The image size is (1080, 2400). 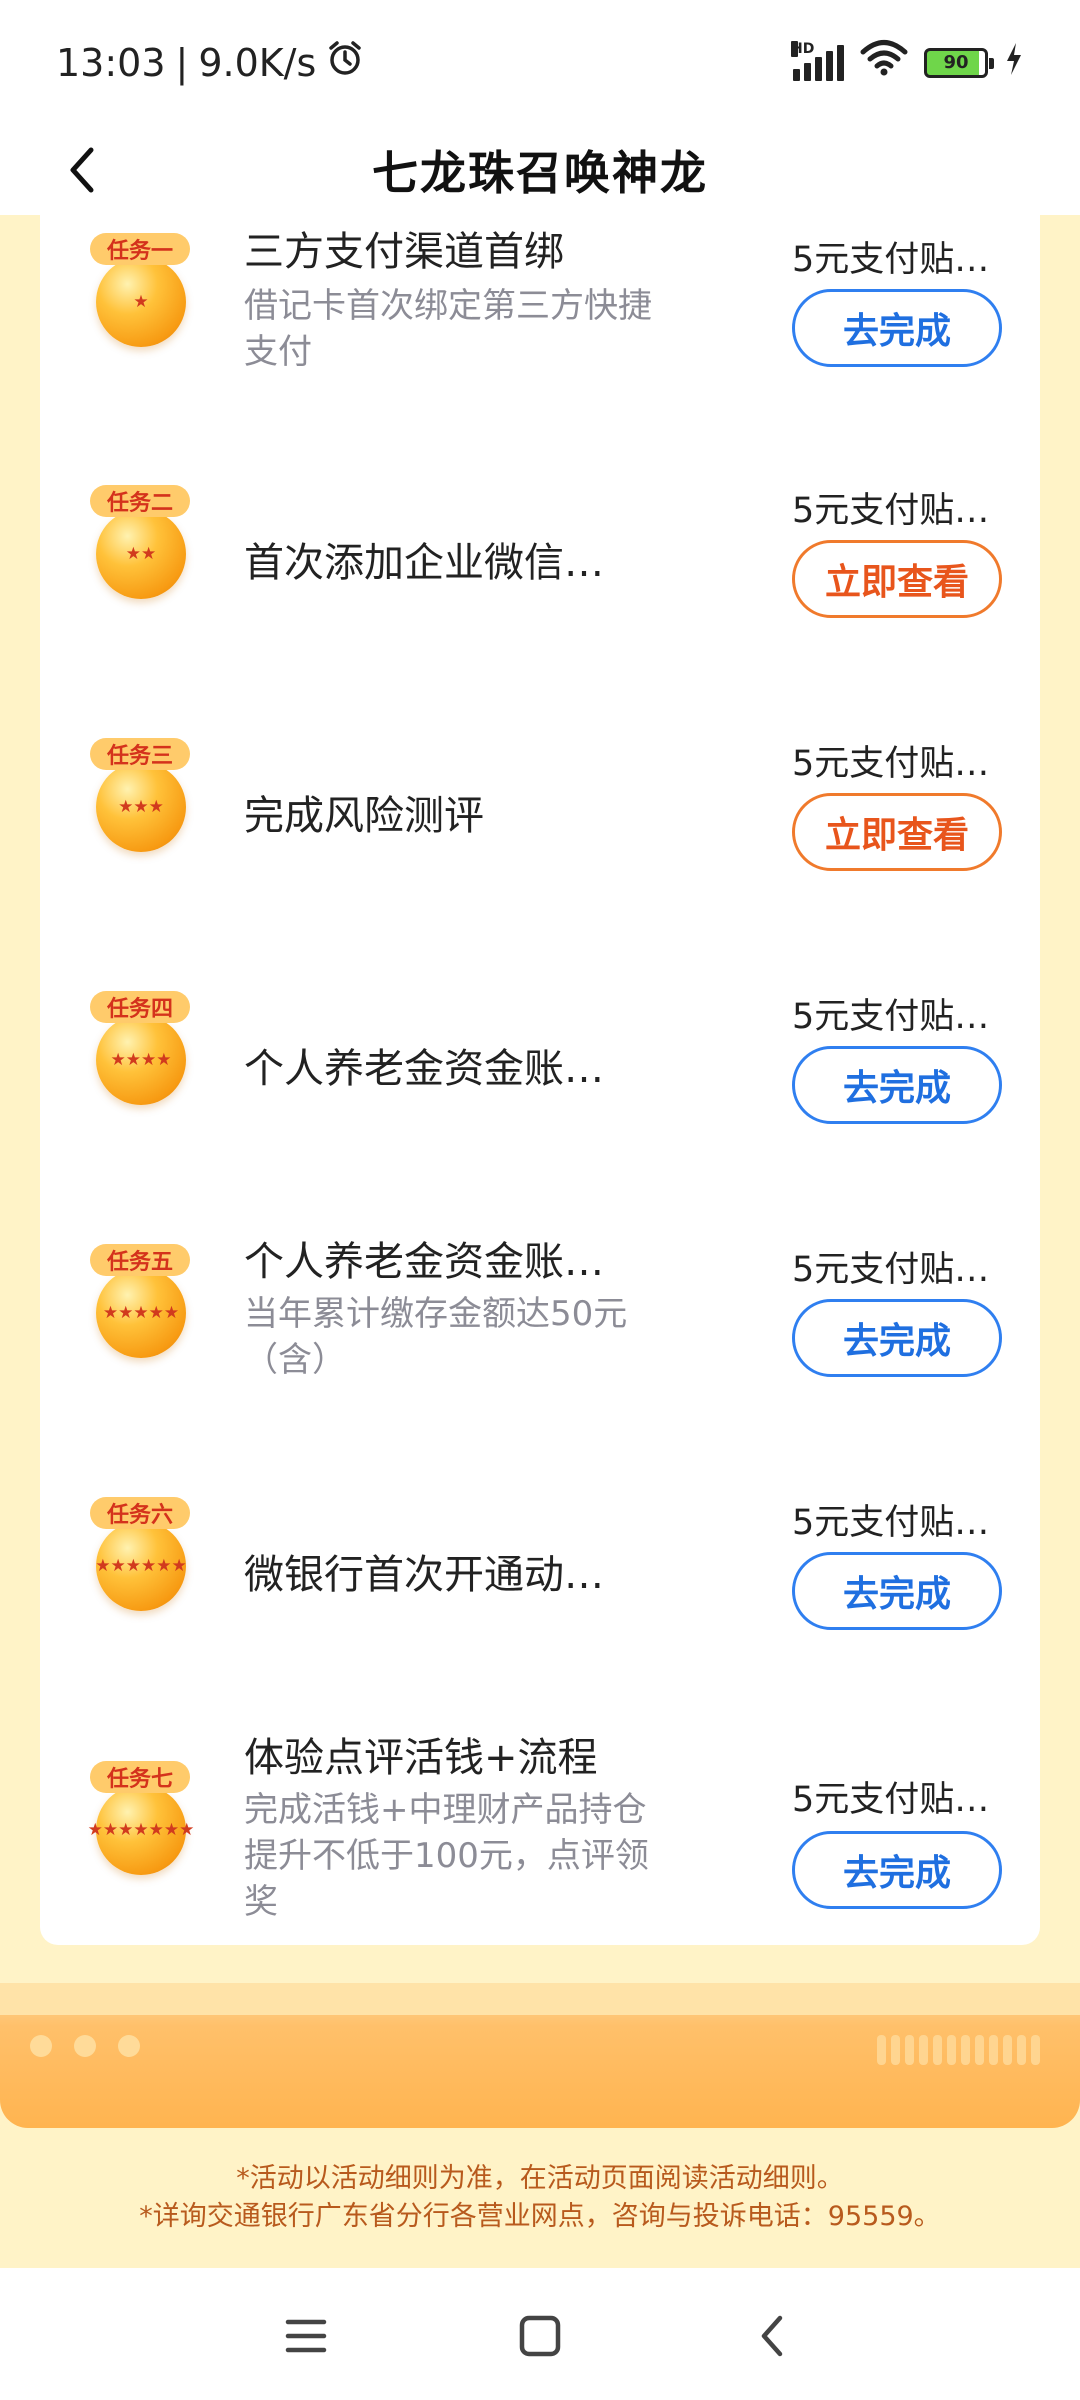 I want to click on battery-level: 90, so click(x=956, y=62).